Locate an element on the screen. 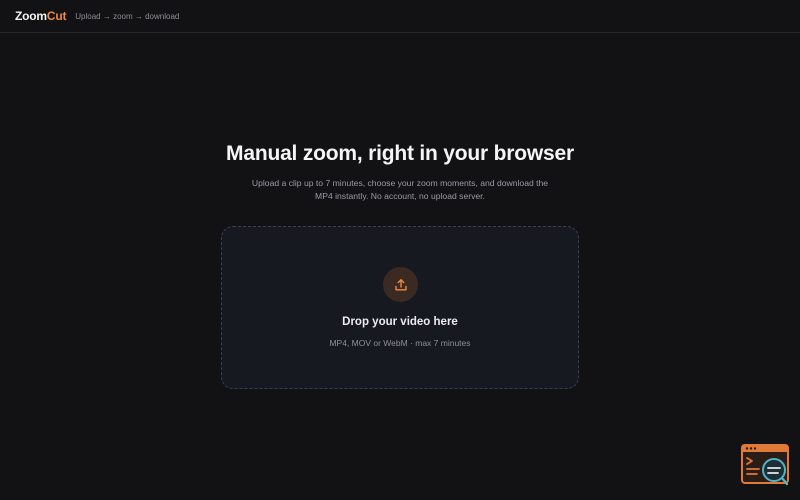 The image size is (800, 500). page-title: Manual zoom, right in your browser is located at coordinates (400, 153).